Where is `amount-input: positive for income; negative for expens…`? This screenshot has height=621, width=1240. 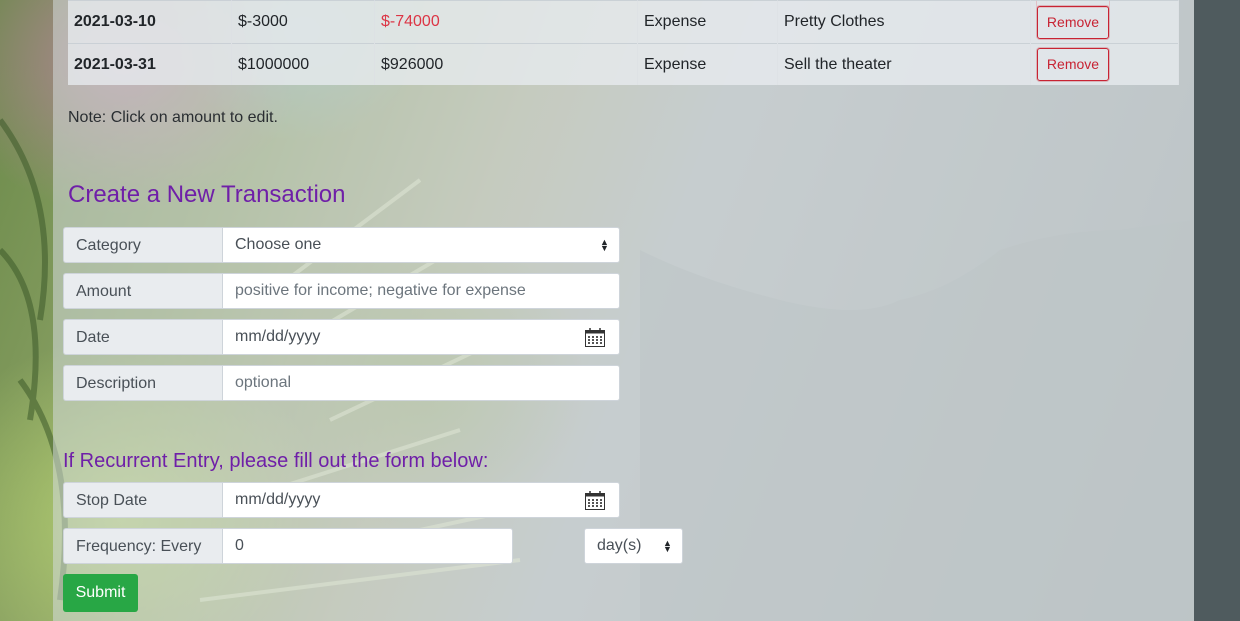
amount-input: positive for income; negative for expens… is located at coordinates (421, 291).